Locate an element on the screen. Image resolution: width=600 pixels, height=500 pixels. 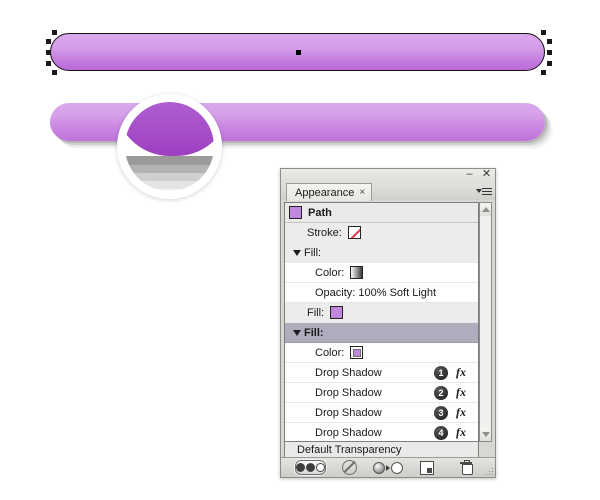
row-default-transparency: Default Transparency is located at coordinates (381, 450).